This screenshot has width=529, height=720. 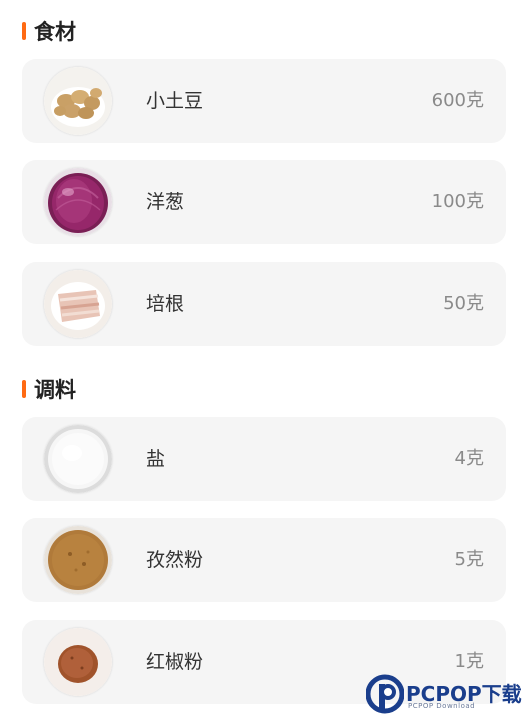 I want to click on ingredient-row-onion: 洋葱 100克, so click(x=264, y=202).